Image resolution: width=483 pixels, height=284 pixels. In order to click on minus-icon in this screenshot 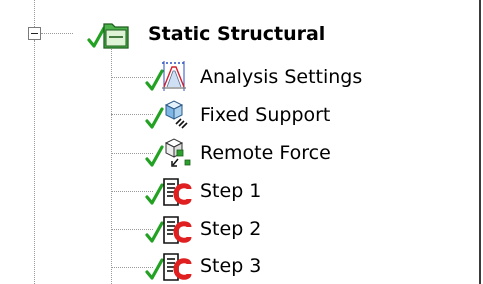, I will do `click(34, 33)`.